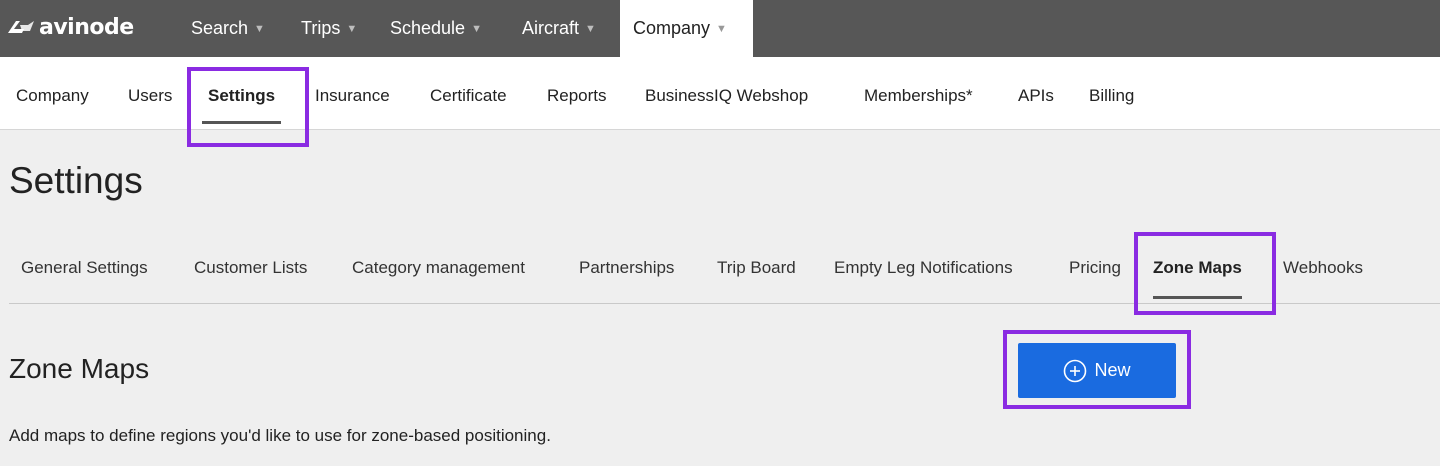  I want to click on tab-general-settings: General Settings, so click(84, 268).